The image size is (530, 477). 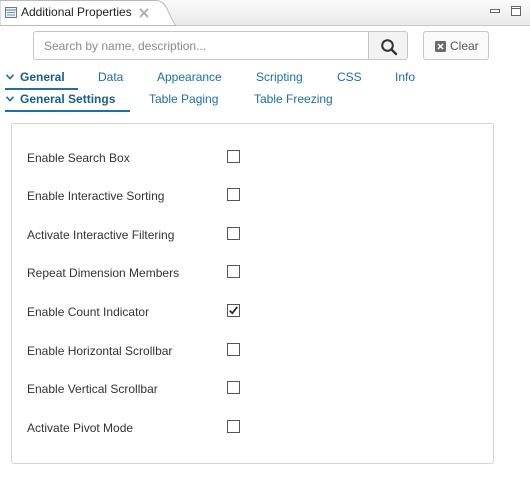 I want to click on setting-row: Enable Count Indicator, so click(x=252, y=313).